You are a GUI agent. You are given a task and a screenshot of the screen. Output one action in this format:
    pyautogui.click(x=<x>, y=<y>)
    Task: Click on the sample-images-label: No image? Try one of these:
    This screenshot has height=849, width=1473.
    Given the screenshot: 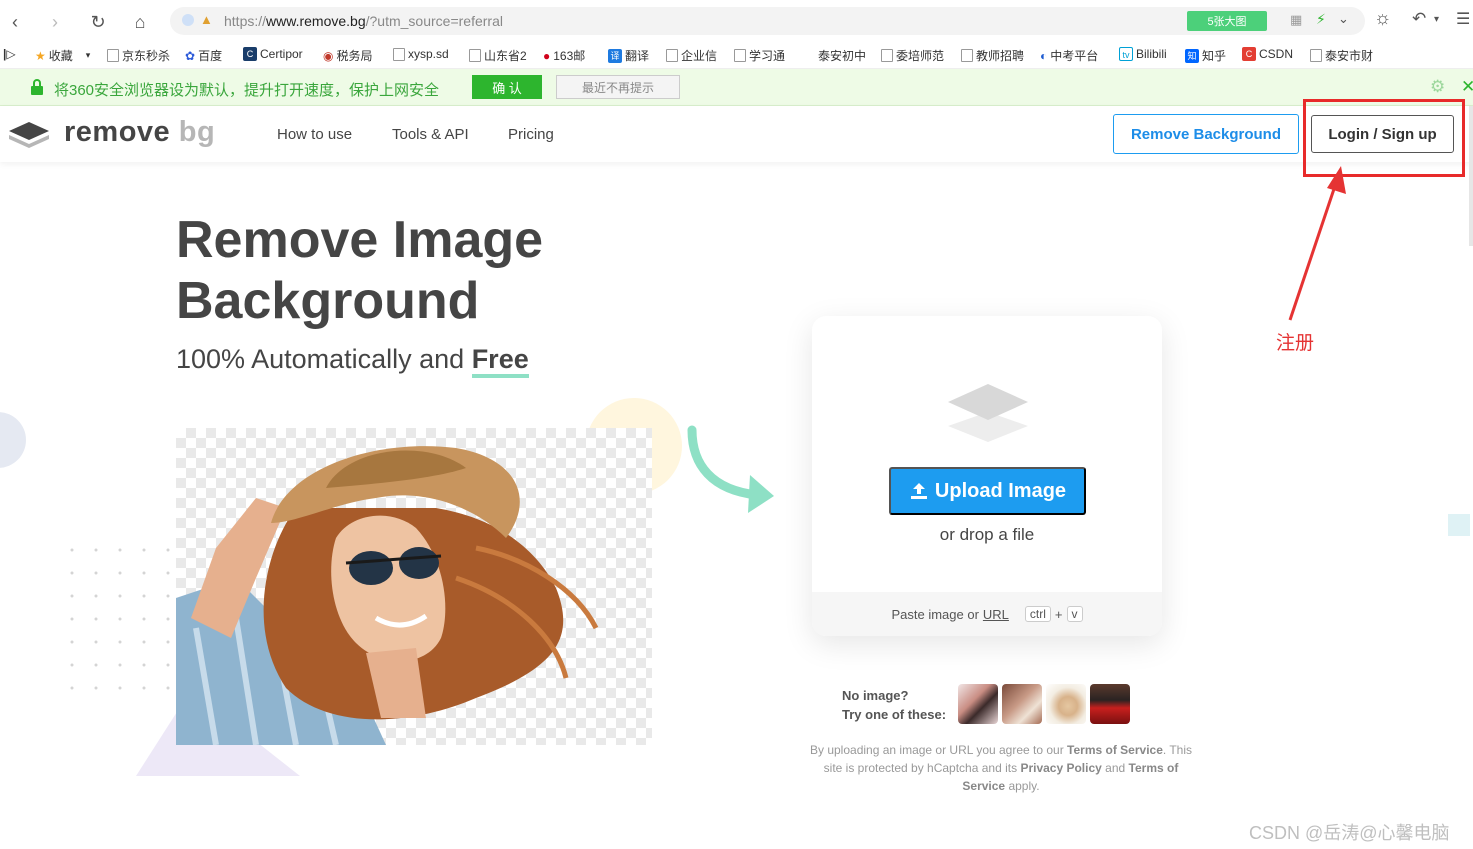 What is the action you would take?
    pyautogui.click(x=894, y=705)
    